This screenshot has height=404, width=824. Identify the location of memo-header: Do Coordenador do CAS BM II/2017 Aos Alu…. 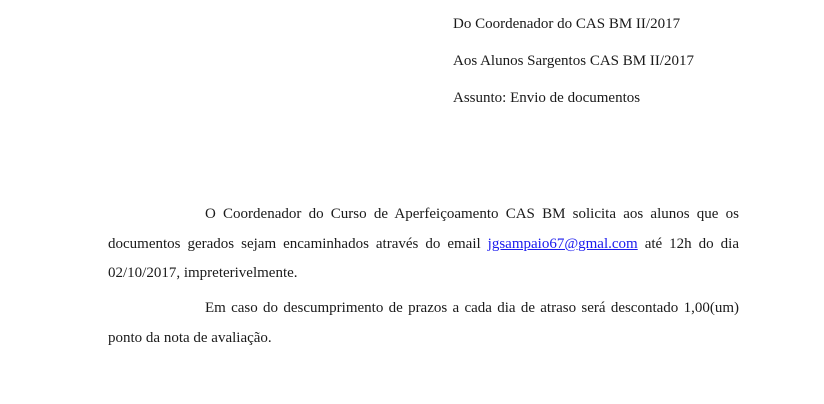
(573, 69).